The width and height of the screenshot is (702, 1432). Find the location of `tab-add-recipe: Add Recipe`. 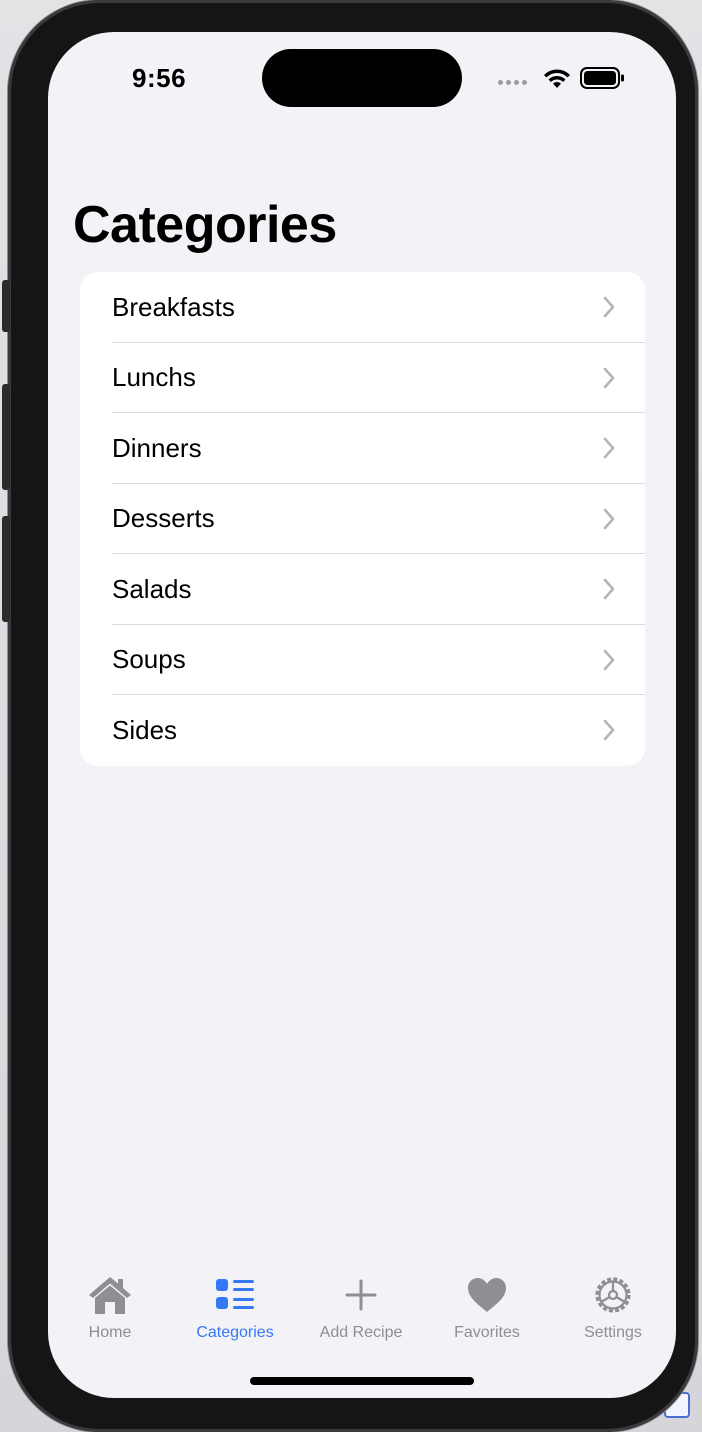

tab-add-recipe: Add Recipe is located at coordinates (361, 1307).